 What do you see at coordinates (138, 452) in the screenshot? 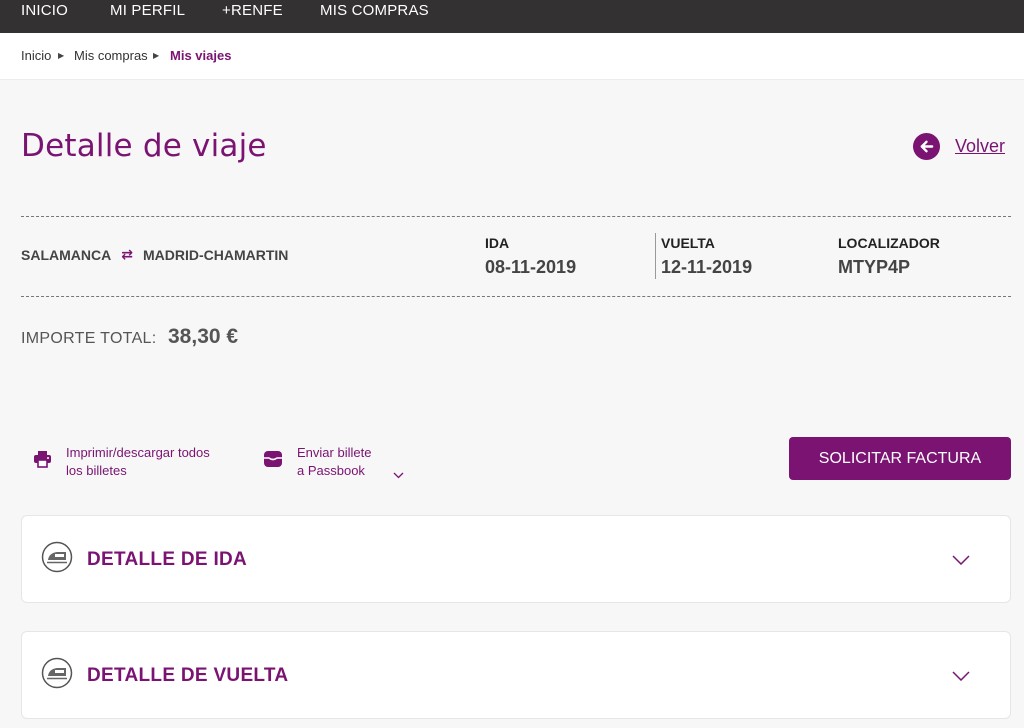
I see `print-link-line-1: Imprimir/descargar todos` at bounding box center [138, 452].